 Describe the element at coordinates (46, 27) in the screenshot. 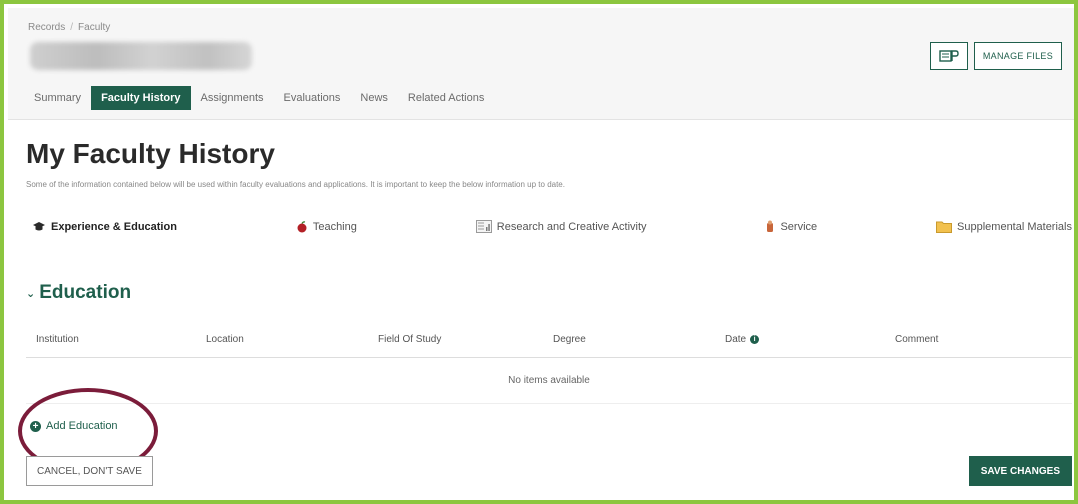

I see `breadcrumb-item-records: Records` at that location.